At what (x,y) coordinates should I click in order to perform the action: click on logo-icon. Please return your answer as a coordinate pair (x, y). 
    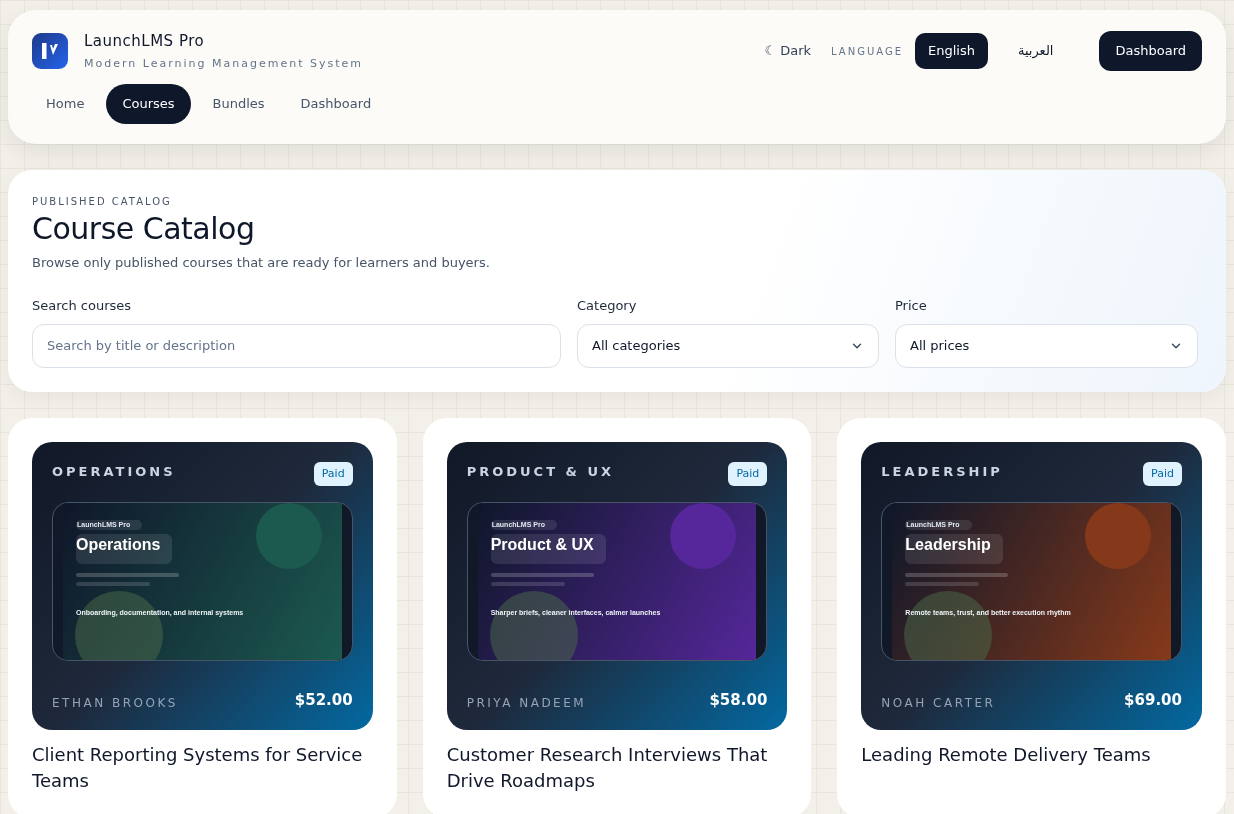
    Looking at the image, I should click on (50, 51).